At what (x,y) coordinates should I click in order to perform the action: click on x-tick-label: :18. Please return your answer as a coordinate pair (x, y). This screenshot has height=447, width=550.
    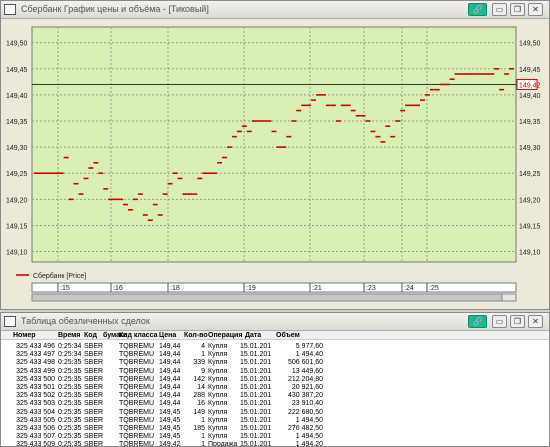
    Looking at the image, I should click on (175, 288).